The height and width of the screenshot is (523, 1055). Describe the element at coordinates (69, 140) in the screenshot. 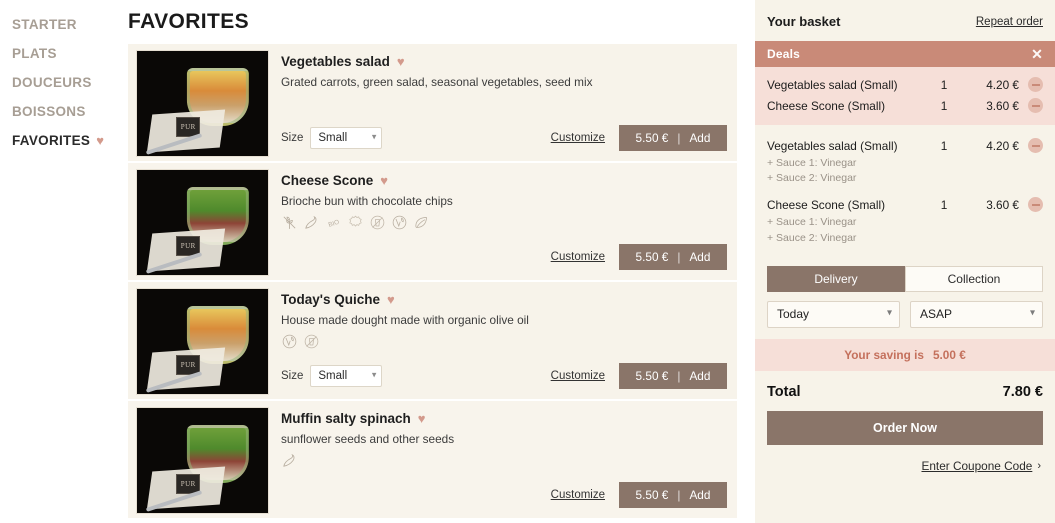

I see `sidebar-item-favorites: FAVORITES ♥` at that location.